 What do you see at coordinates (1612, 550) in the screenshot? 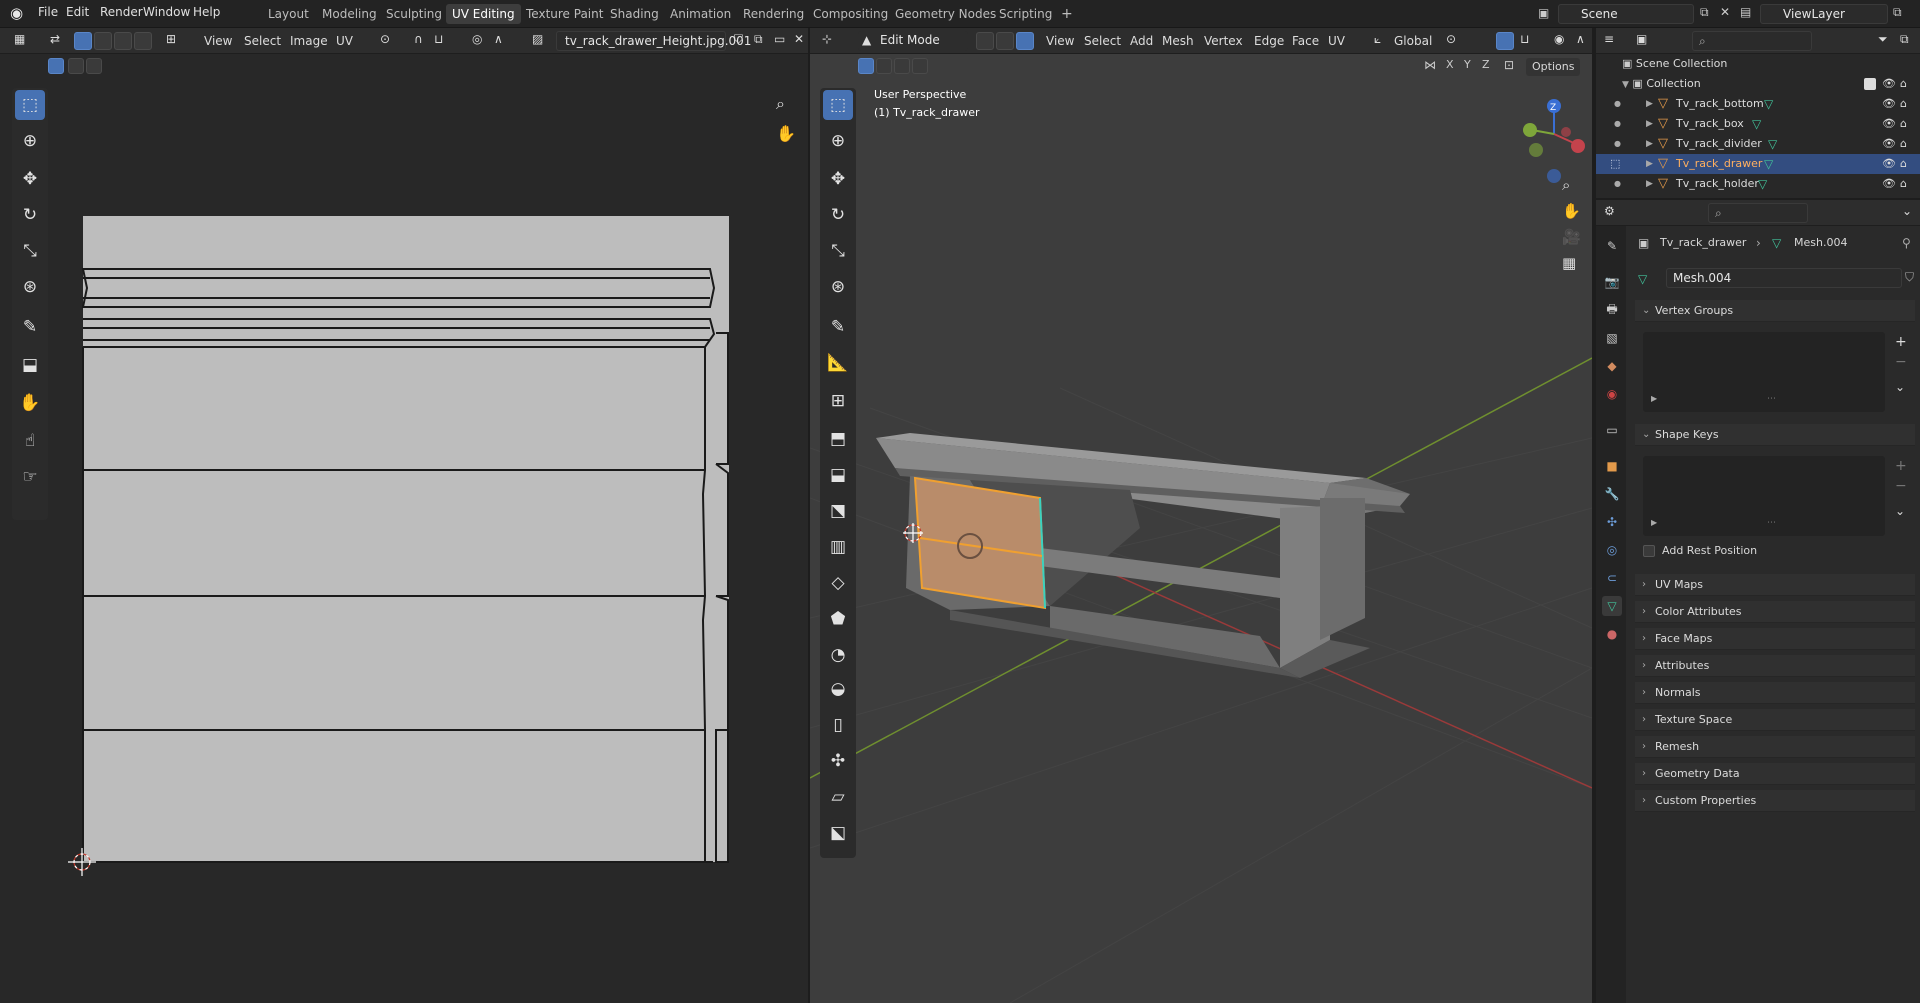
I see `physics-tab-icon: ◎` at bounding box center [1612, 550].